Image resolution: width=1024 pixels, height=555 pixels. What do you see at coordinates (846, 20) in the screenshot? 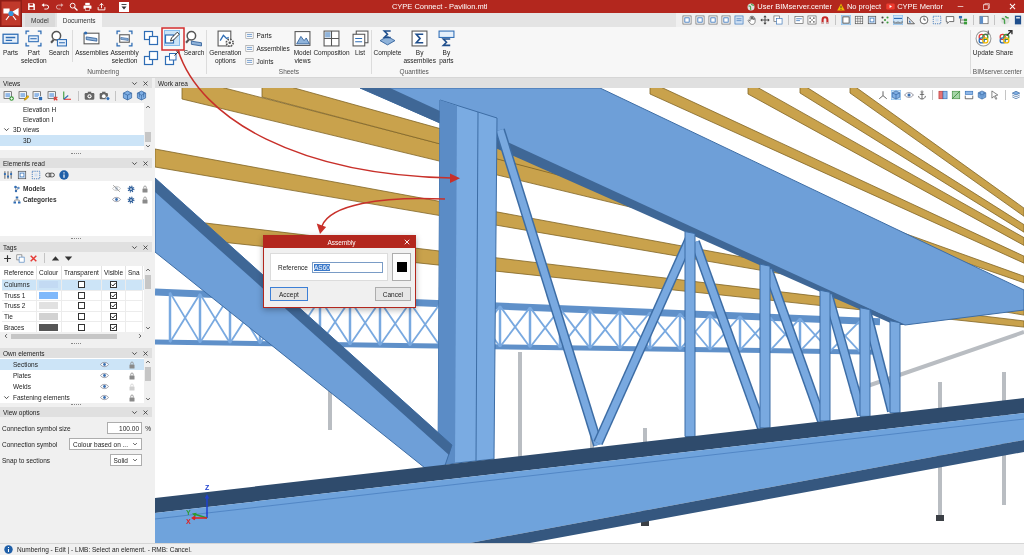
I see `square-icon` at bounding box center [846, 20].